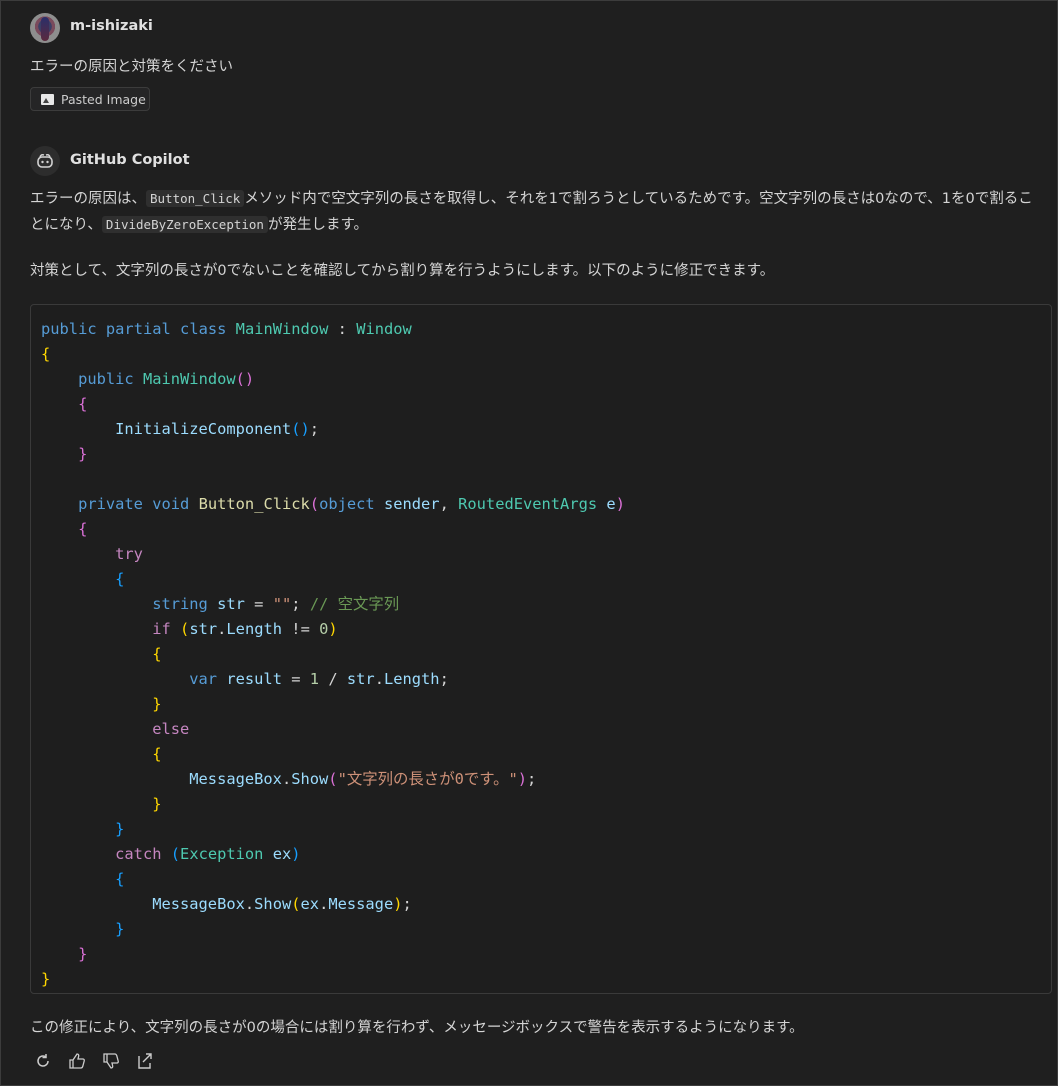 The height and width of the screenshot is (1086, 1058). Describe the element at coordinates (195, 198) in the screenshot. I see `inline-code-button-click: Button_Click` at that location.